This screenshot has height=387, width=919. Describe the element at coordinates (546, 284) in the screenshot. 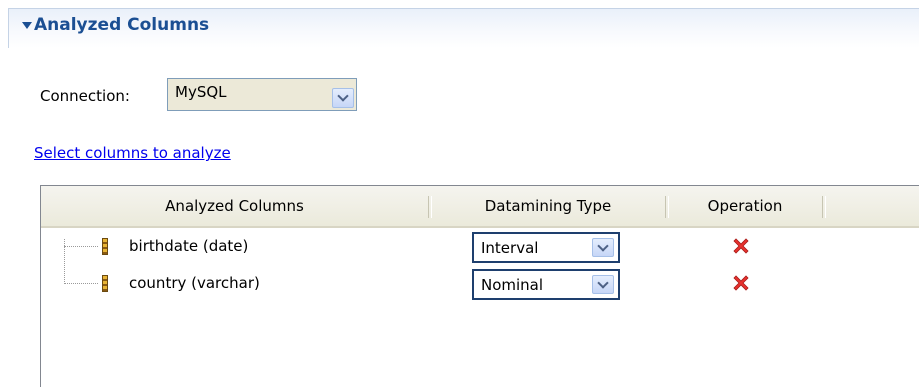

I see `datamining-type-dropdown: Nominal` at that location.